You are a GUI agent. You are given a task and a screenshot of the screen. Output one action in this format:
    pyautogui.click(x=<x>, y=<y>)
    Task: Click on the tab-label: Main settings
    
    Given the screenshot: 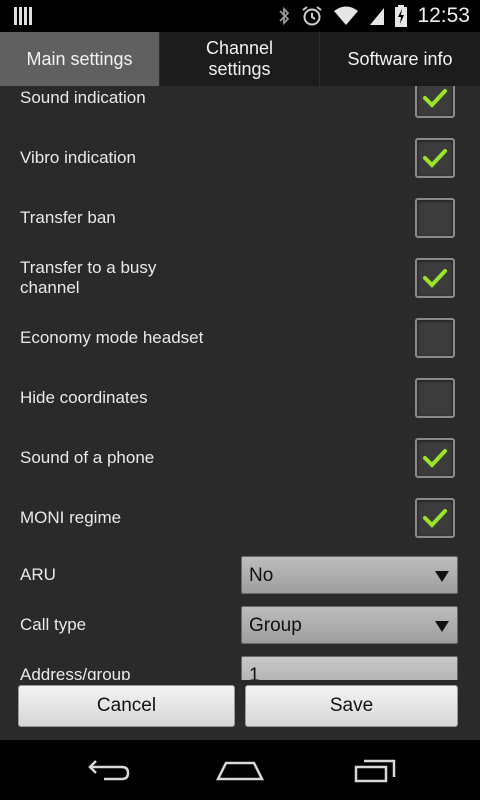 What is the action you would take?
    pyautogui.click(x=79, y=58)
    